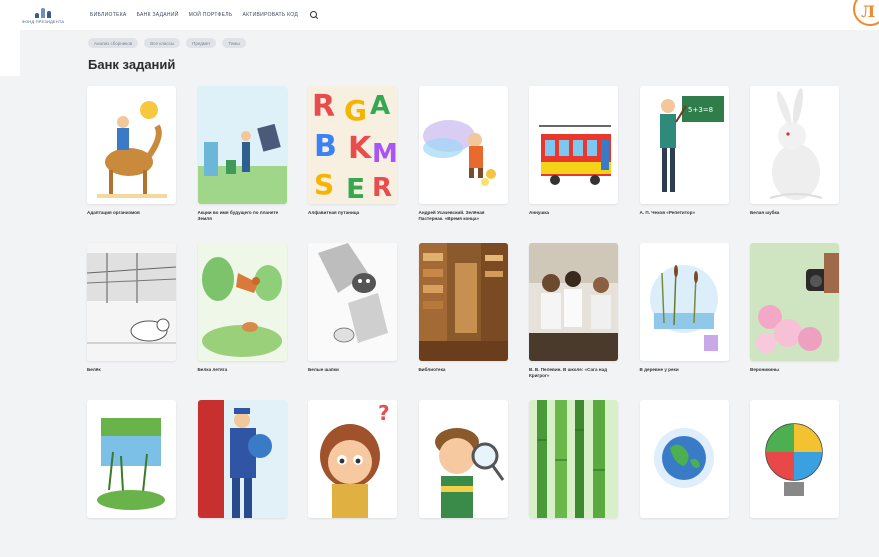  Describe the element at coordinates (113, 212) in the screenshot. I see `card-title: Адаптация организмов` at that location.